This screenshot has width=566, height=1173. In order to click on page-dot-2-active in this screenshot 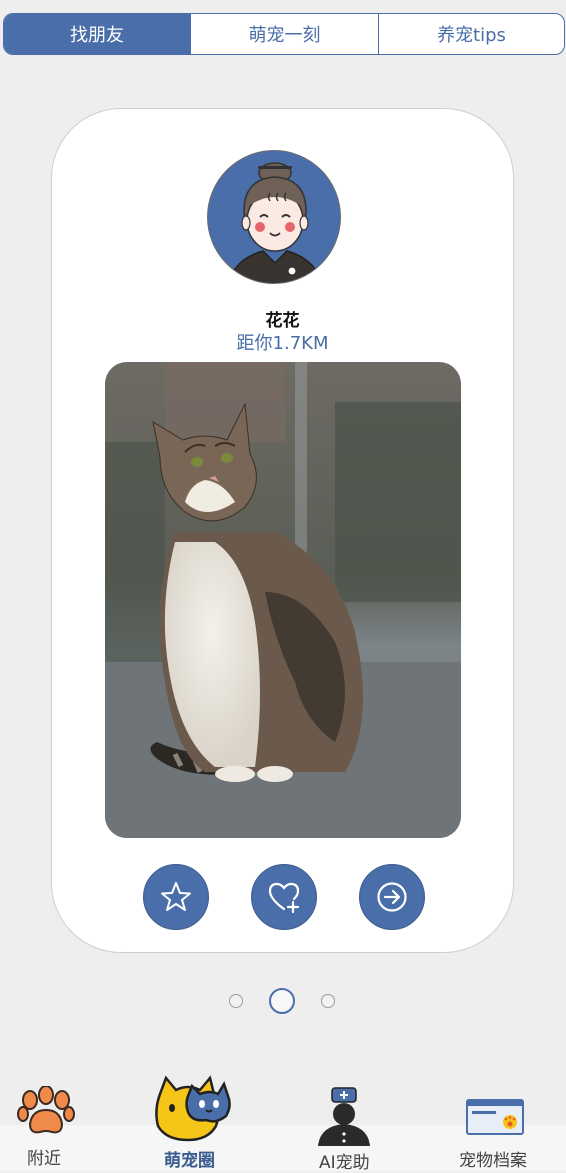, I will do `click(282, 1001)`.